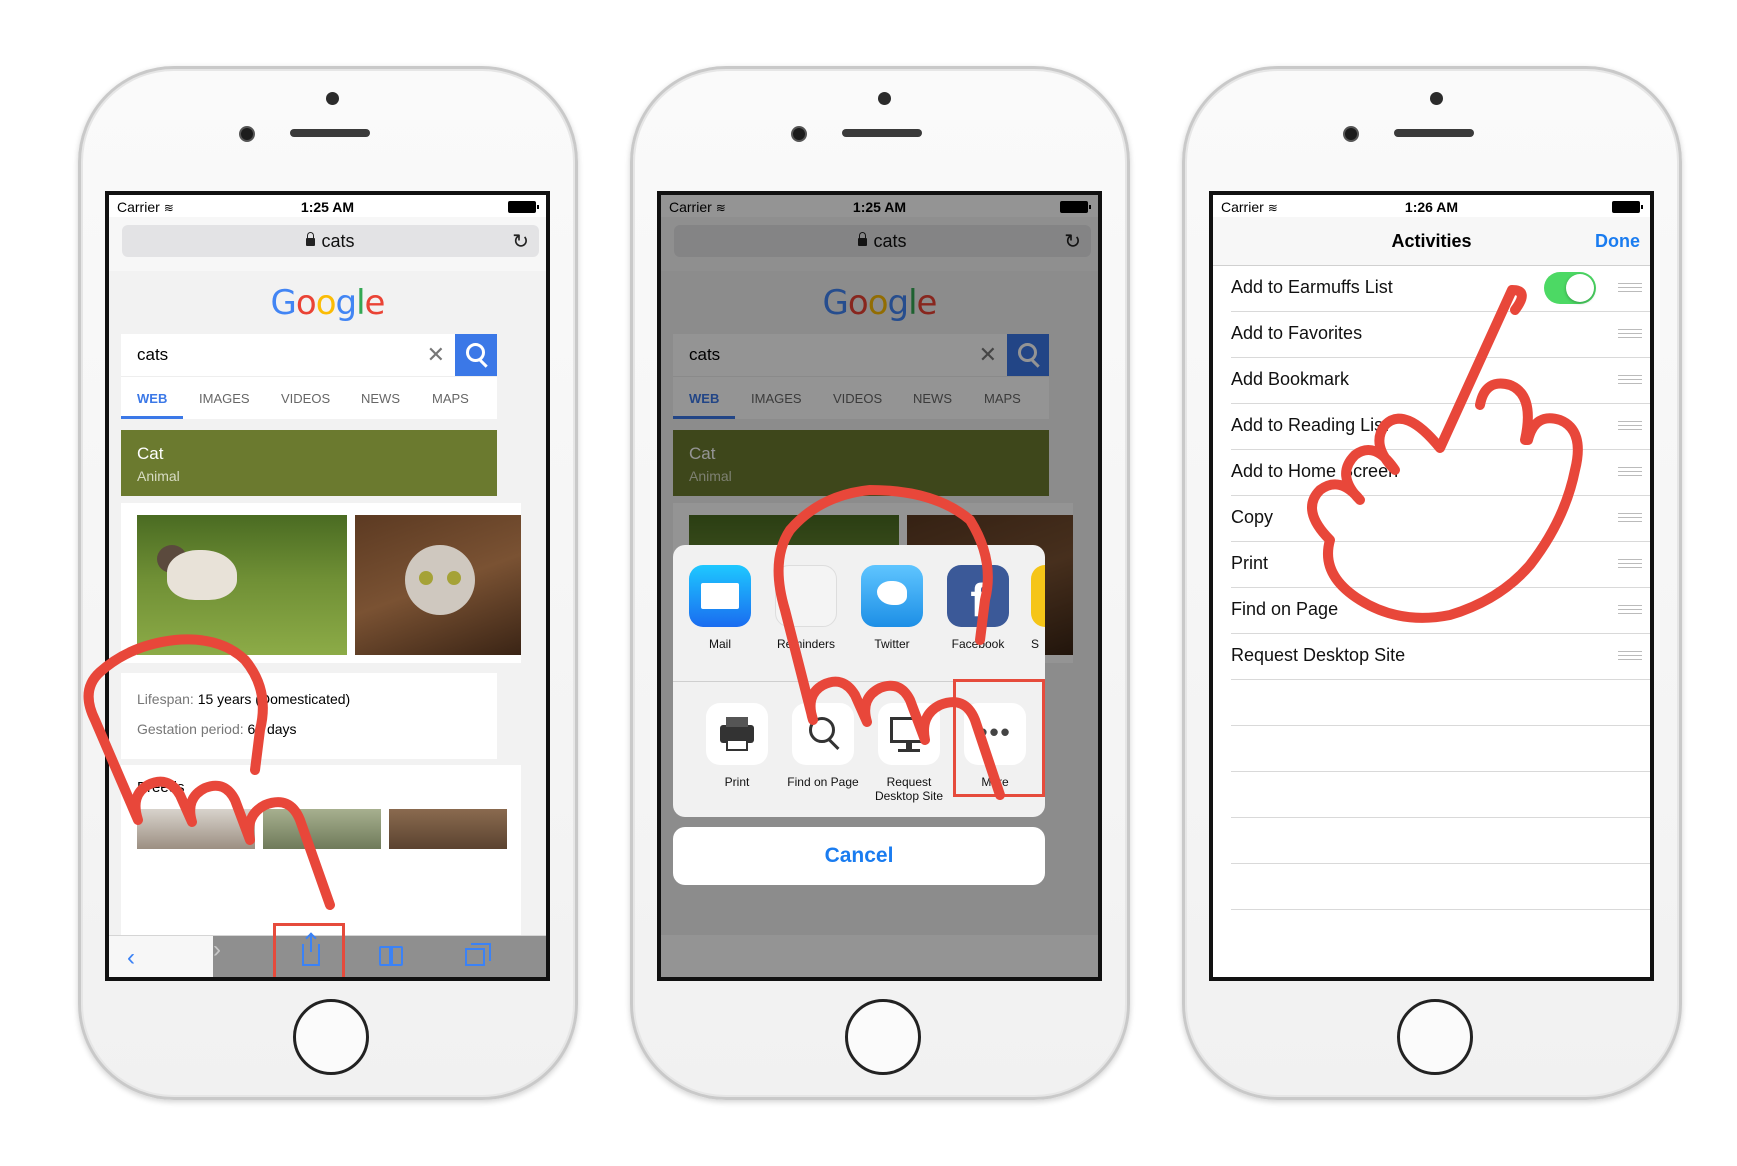  What do you see at coordinates (1431, 241) in the screenshot?
I see `navigation-bar: Activities Done` at bounding box center [1431, 241].